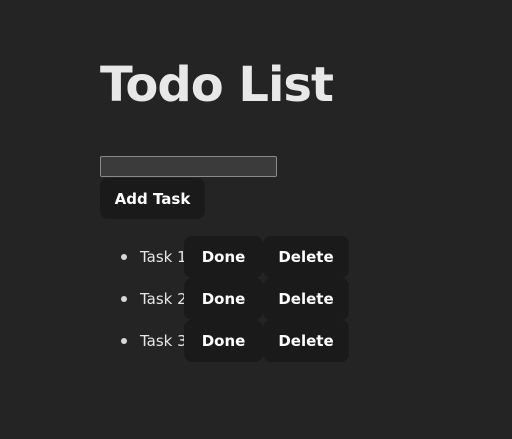  What do you see at coordinates (188, 166) in the screenshot?
I see `task-input` at bounding box center [188, 166].